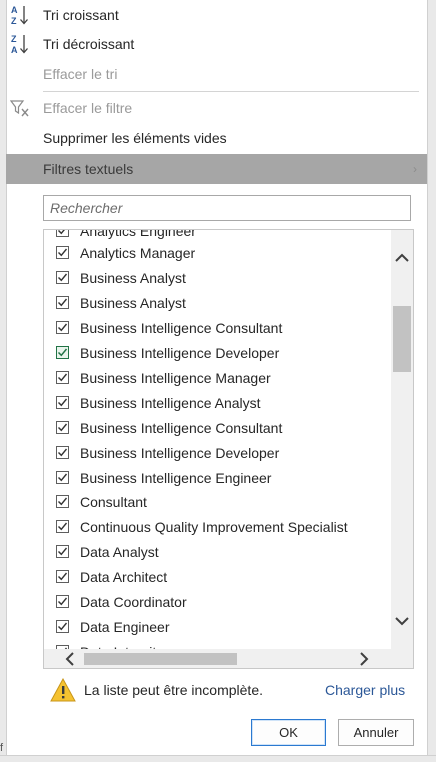  I want to click on load-more-link: Charger plus, so click(365, 690).